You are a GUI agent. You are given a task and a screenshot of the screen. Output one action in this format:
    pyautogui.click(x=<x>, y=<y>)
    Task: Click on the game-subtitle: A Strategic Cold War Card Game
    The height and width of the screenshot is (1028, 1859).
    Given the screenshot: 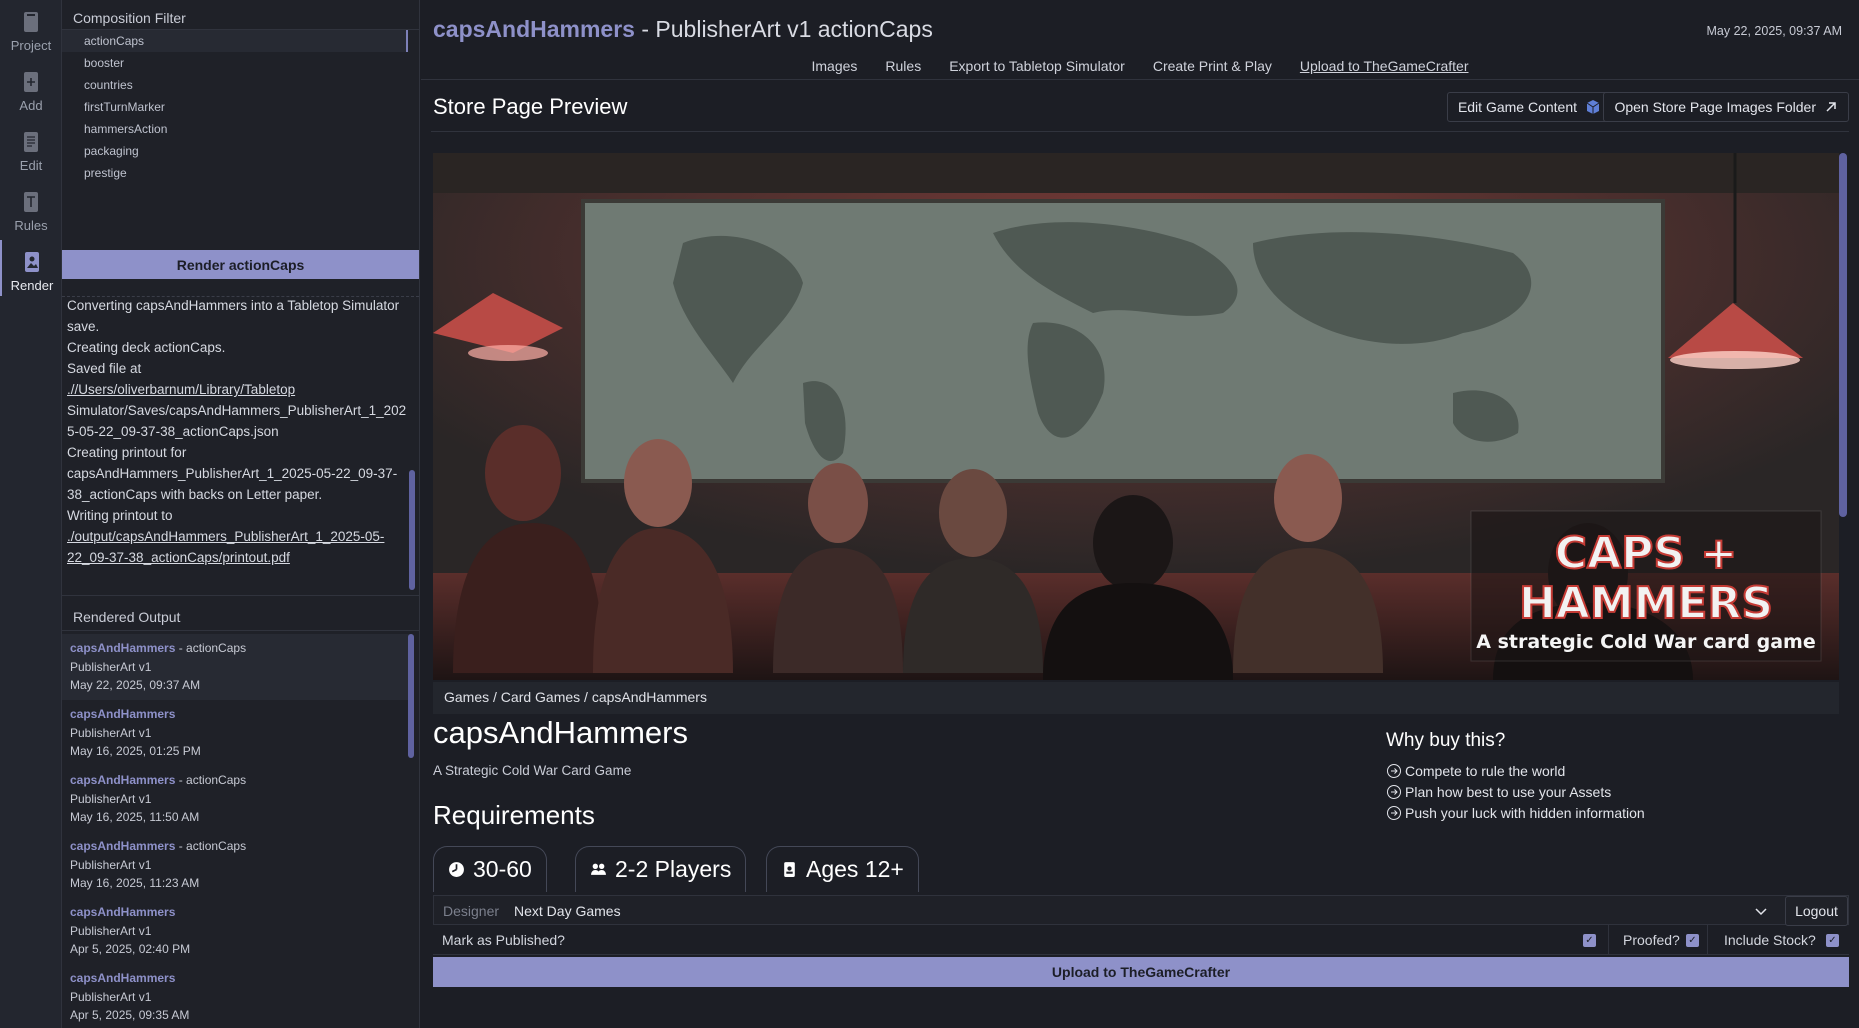 What is the action you would take?
    pyautogui.click(x=532, y=770)
    